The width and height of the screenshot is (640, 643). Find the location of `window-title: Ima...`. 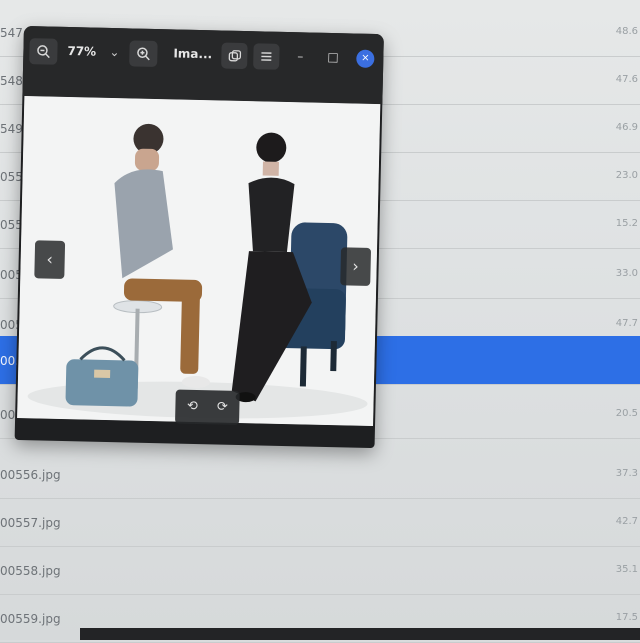

window-title: Ima... is located at coordinates (192, 53).